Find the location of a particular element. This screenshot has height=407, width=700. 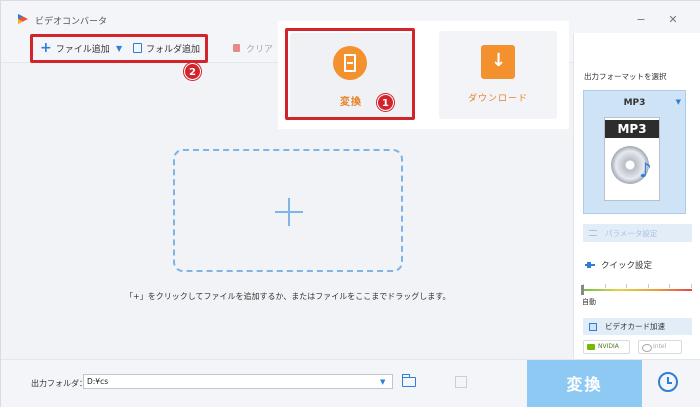

download-mode-label: ダウンロード is located at coordinates (497, 99).